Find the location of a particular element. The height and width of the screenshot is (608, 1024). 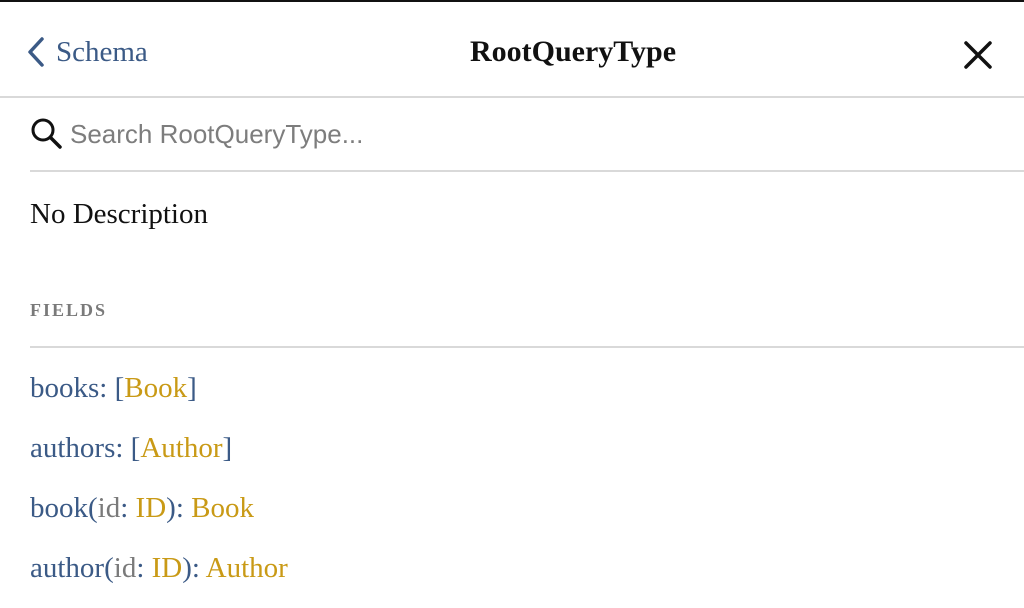

field-row-author: author(id: ID): Author is located at coordinates (159, 578).